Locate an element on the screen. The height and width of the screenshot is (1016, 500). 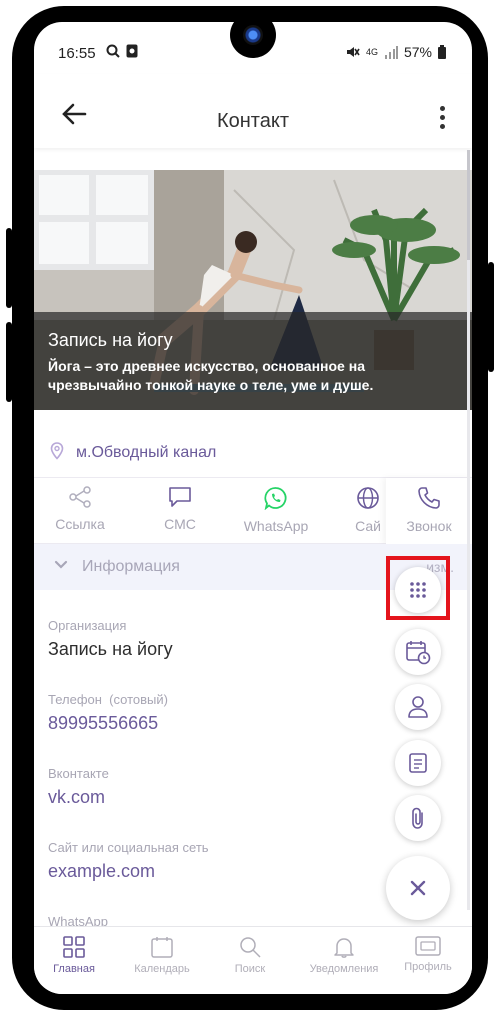
hero-title: Запись на йогу is located at coordinates (110, 340).